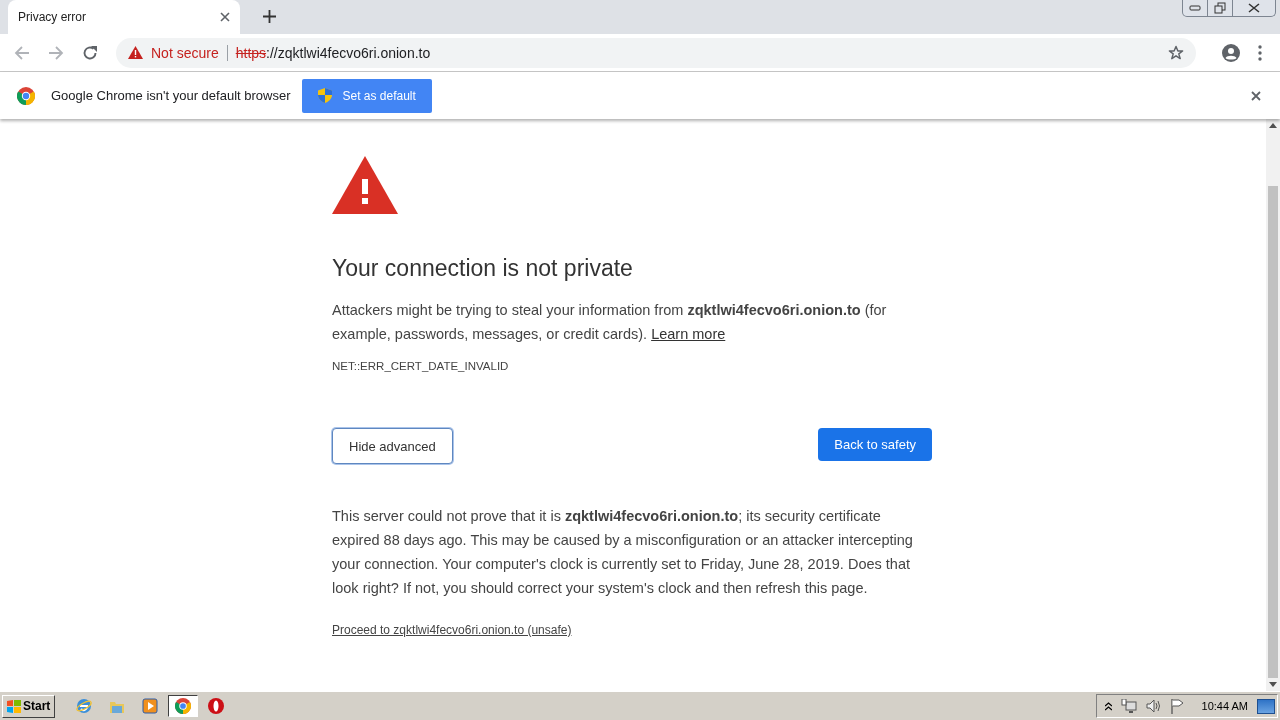 The height and width of the screenshot is (720, 1280). What do you see at coordinates (1260, 52) in the screenshot?
I see `menu-icon` at bounding box center [1260, 52].